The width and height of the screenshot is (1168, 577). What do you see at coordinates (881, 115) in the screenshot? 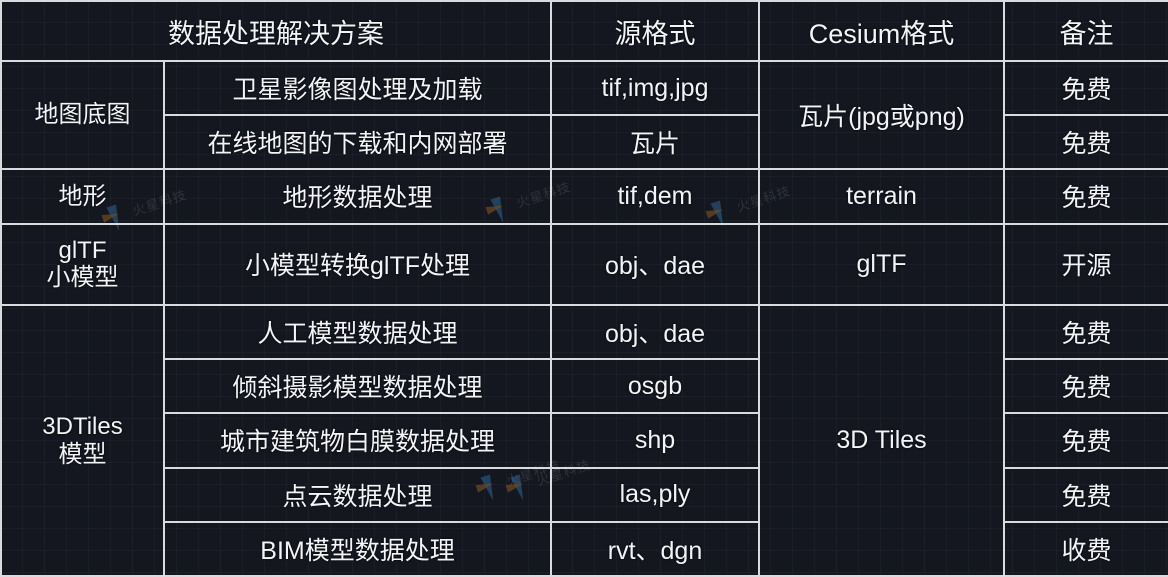
I see `cesium-format-cell: 瓦片(jpg或png)` at bounding box center [881, 115].